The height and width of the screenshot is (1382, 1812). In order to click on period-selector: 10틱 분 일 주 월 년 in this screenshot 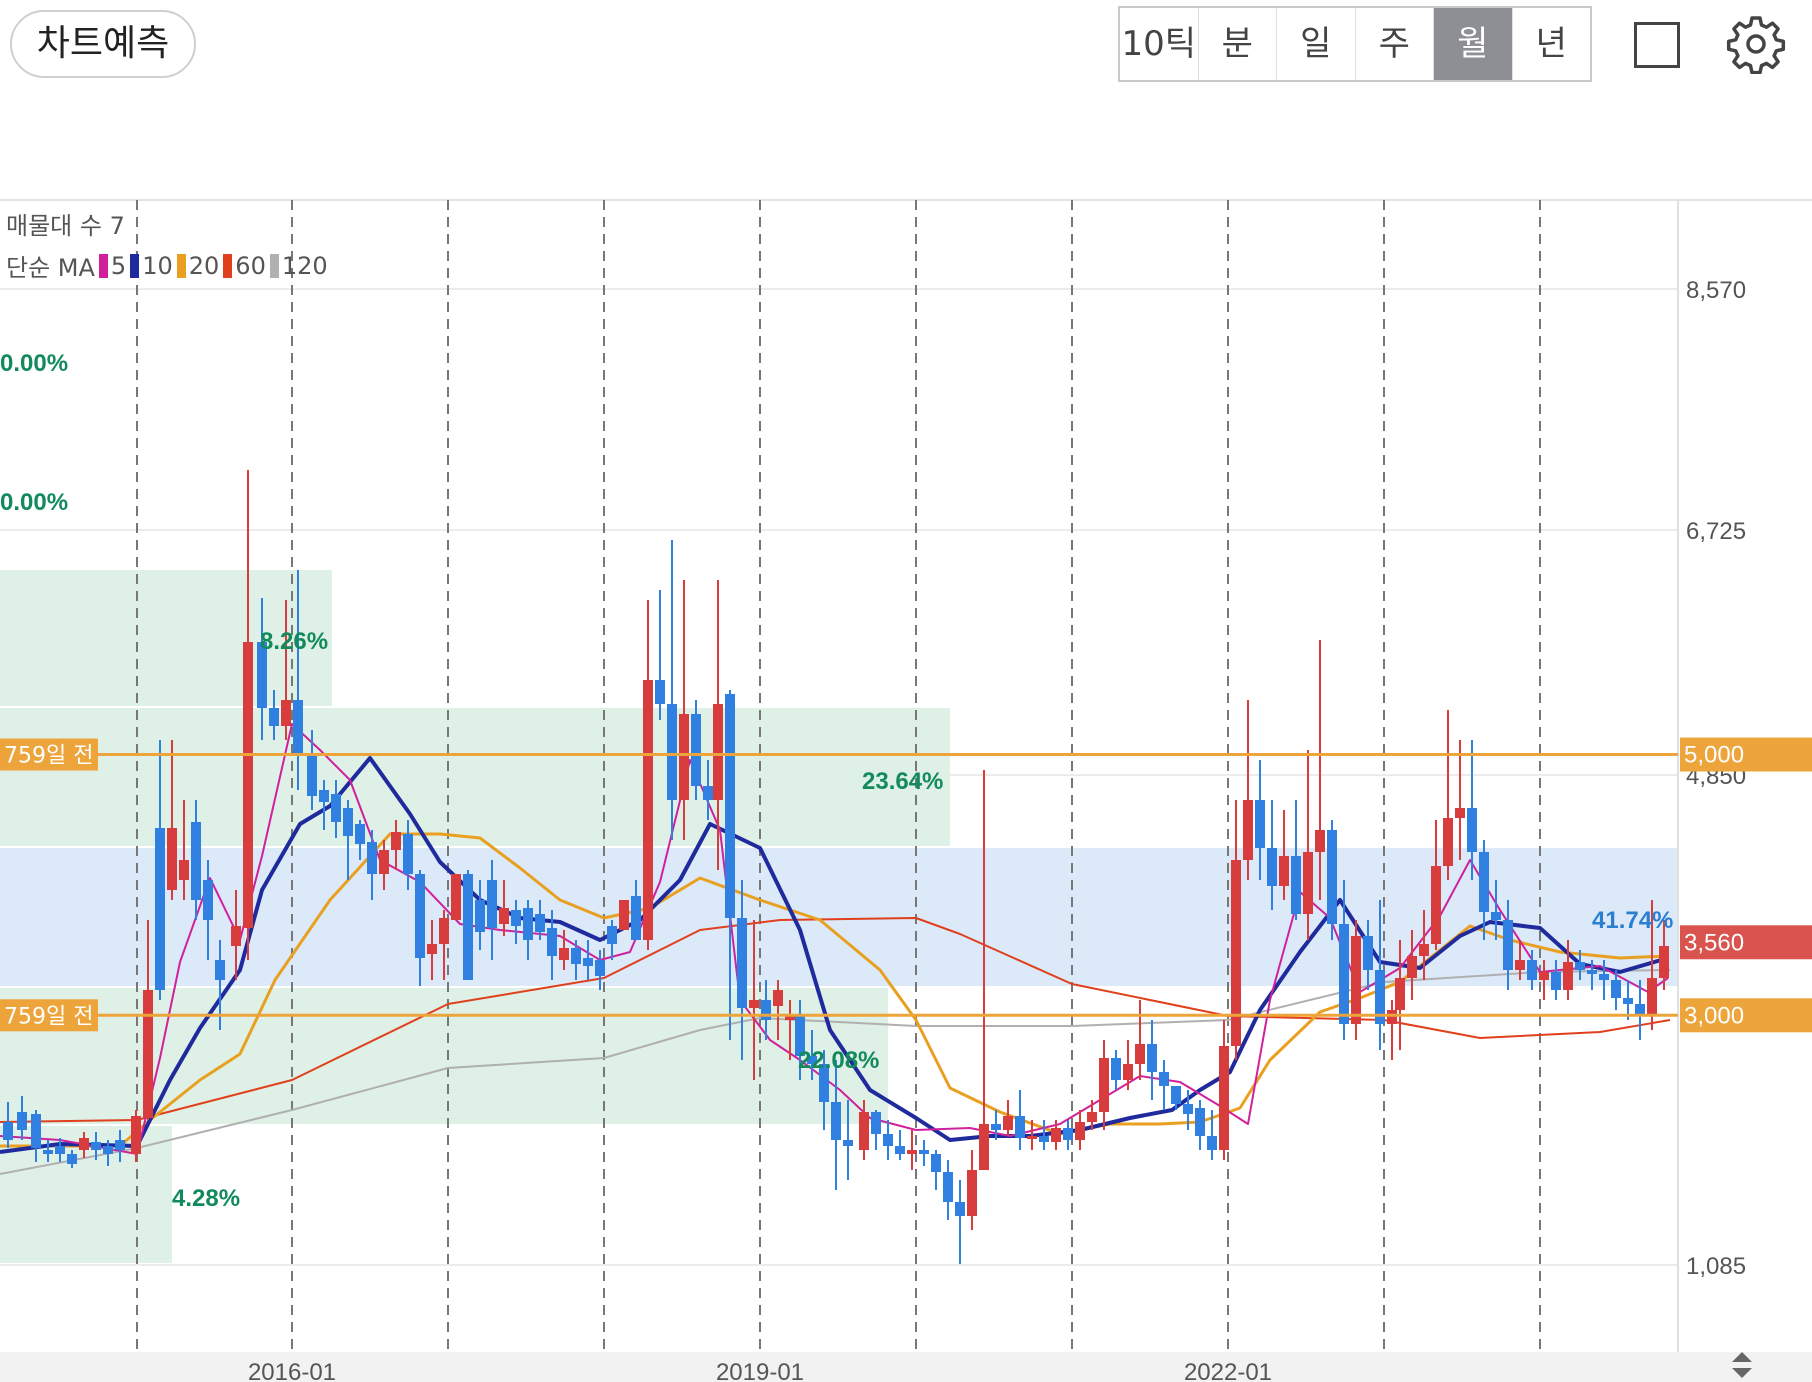, I will do `click(1355, 44)`.